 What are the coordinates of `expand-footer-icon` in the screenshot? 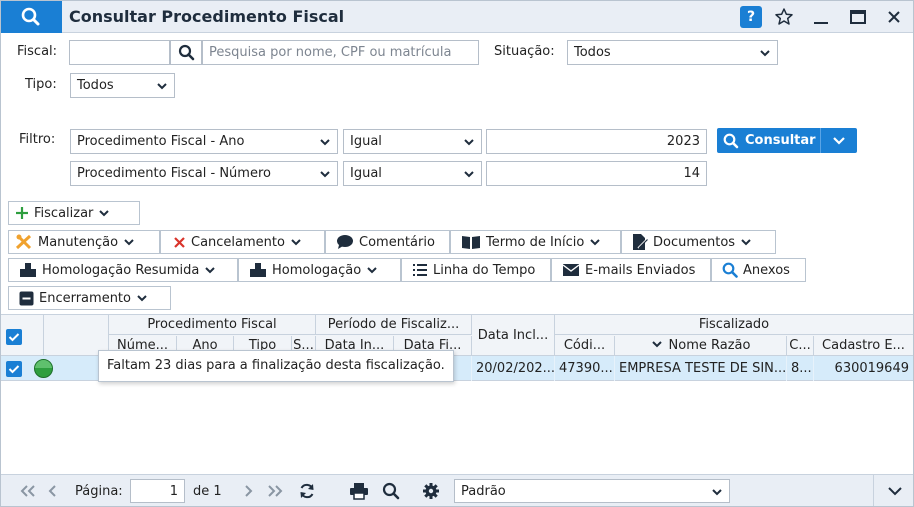 It's located at (895, 491).